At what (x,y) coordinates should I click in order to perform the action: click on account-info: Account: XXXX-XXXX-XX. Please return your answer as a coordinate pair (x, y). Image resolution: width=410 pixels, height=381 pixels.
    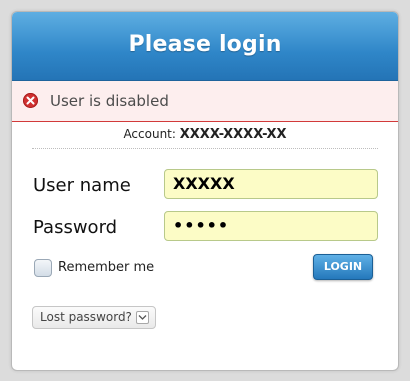
    Looking at the image, I should click on (205, 134).